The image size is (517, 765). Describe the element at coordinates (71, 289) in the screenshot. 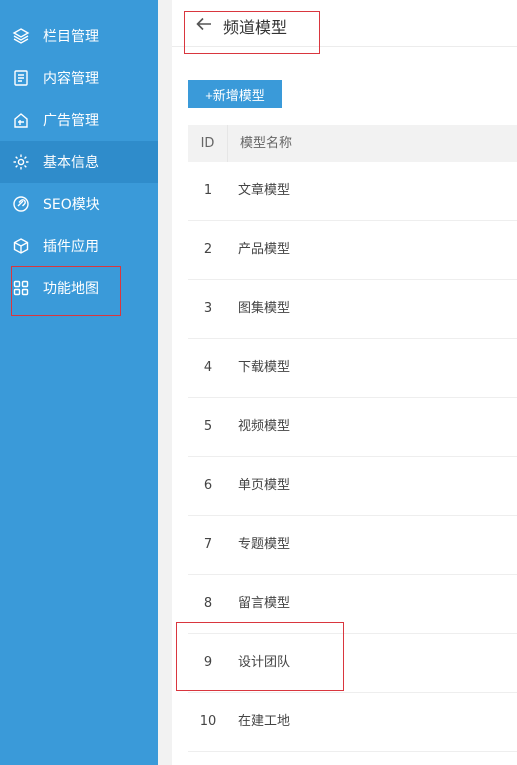

I see `sidebar-item-label: 功能地图` at that location.